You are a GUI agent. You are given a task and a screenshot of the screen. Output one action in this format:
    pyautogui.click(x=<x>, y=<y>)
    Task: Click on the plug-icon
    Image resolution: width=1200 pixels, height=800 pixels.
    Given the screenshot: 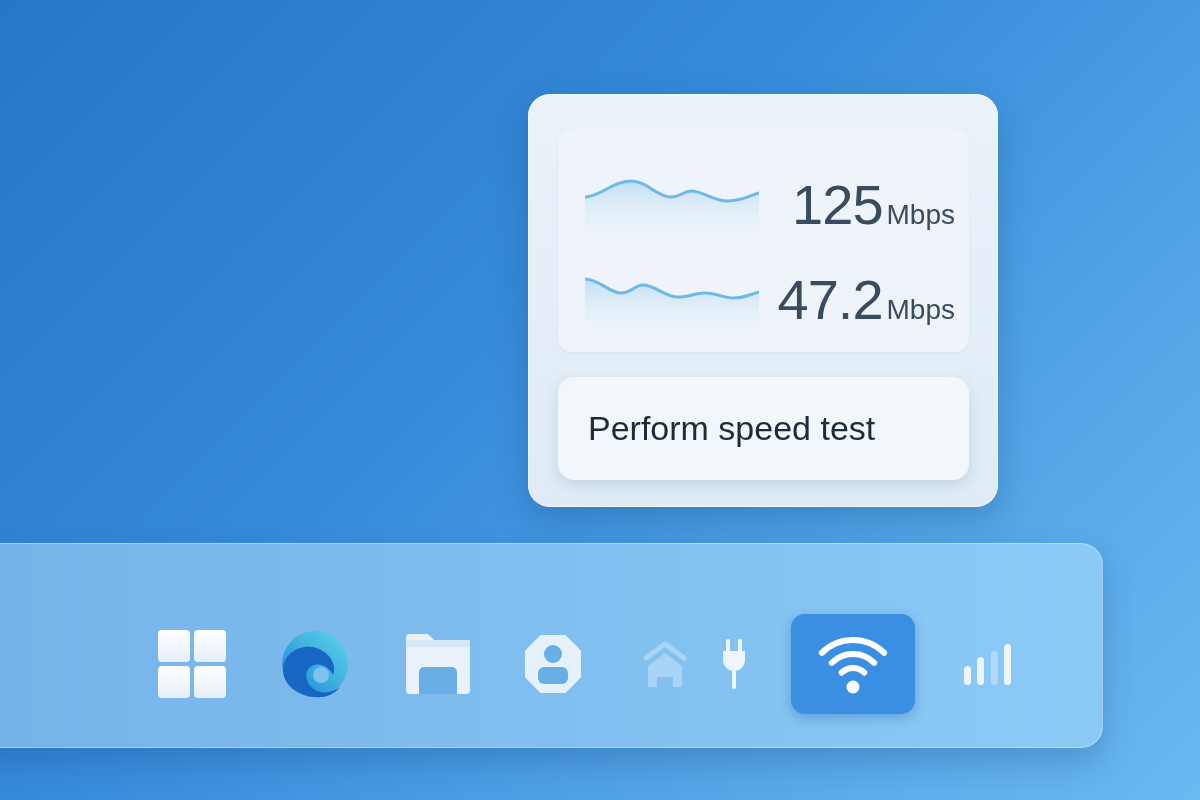 What is the action you would take?
    pyautogui.click(x=734, y=663)
    